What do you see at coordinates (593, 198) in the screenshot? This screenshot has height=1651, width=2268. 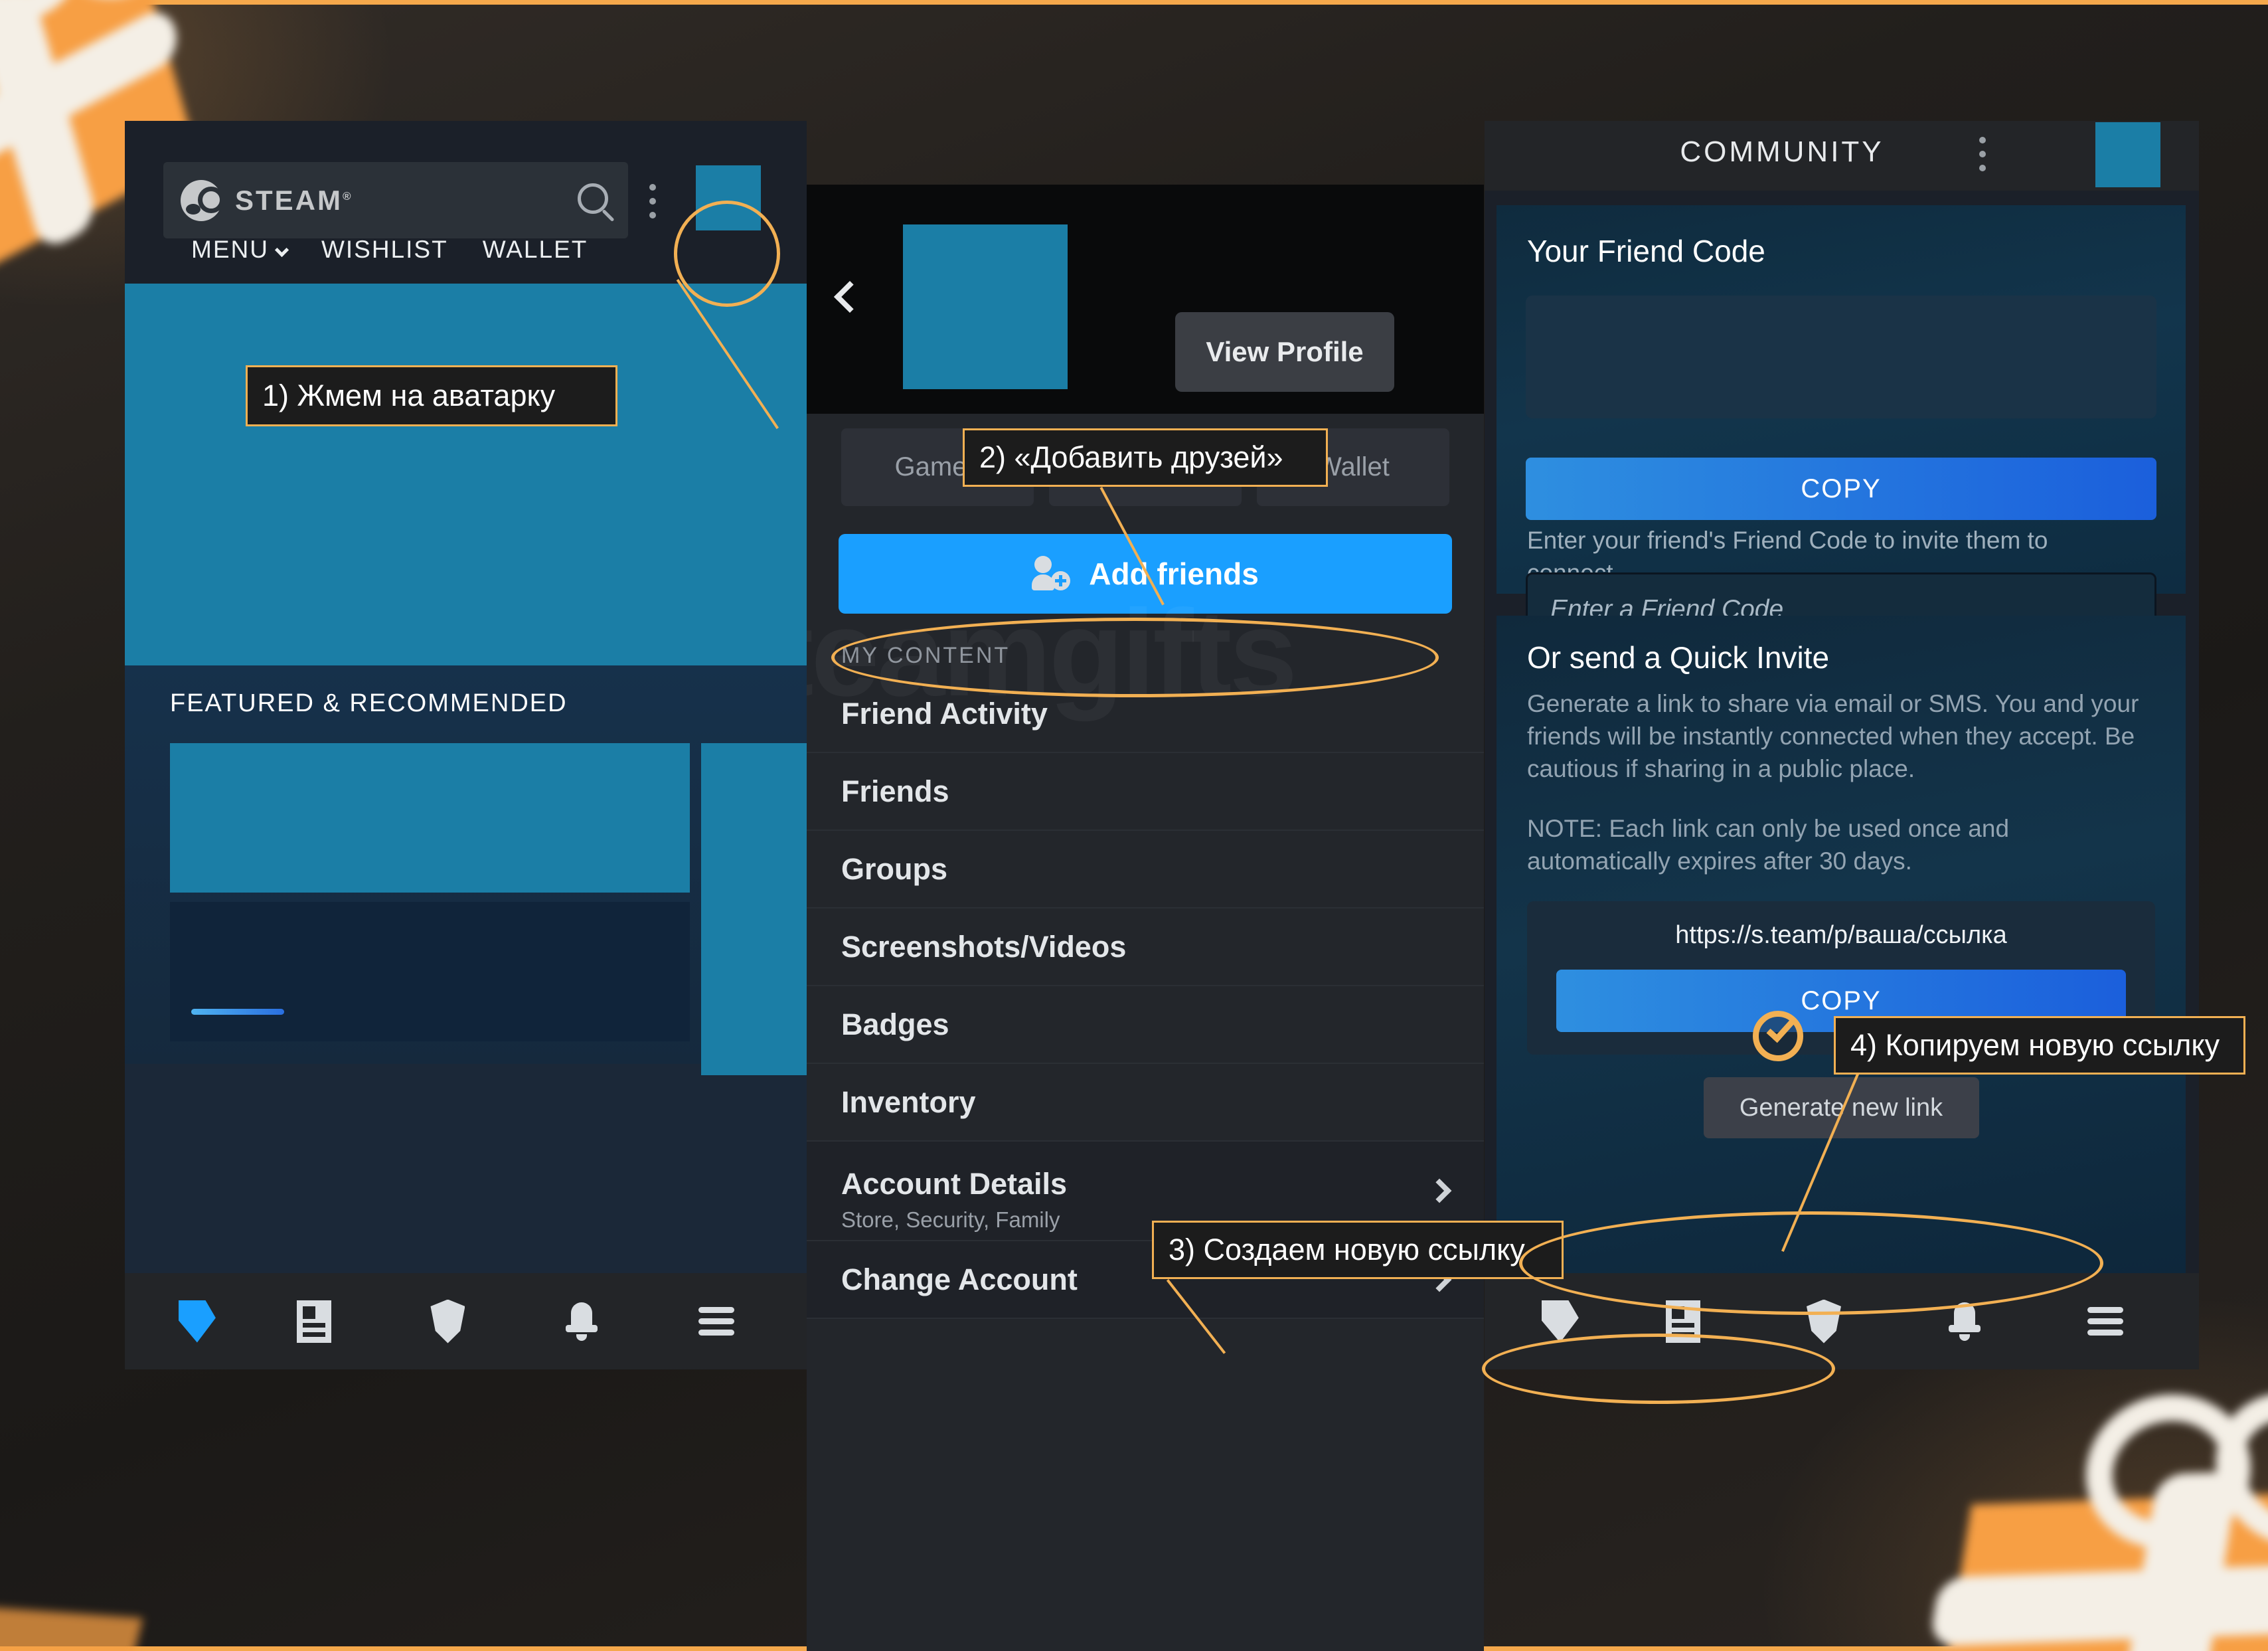 I see `search-icon` at bounding box center [593, 198].